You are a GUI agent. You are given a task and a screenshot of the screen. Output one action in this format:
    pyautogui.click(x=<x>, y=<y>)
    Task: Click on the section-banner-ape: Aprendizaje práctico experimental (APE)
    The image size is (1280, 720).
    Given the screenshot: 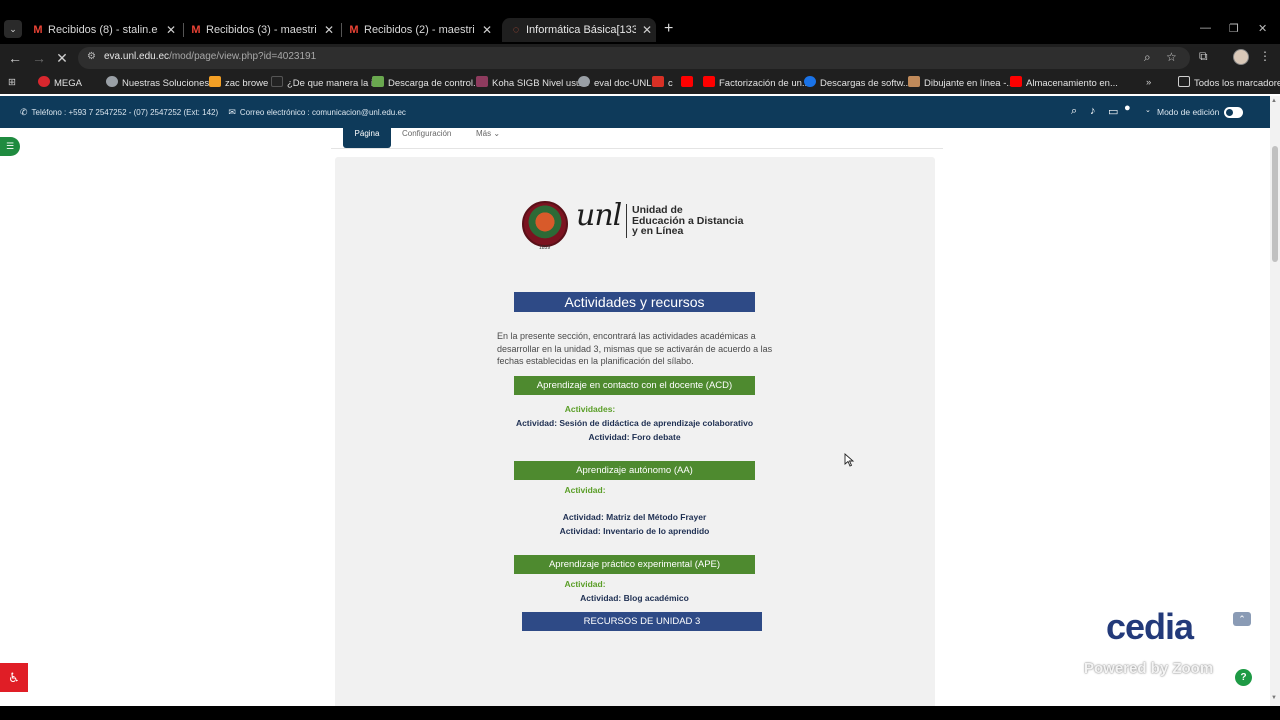 What is the action you would take?
    pyautogui.click(x=634, y=564)
    